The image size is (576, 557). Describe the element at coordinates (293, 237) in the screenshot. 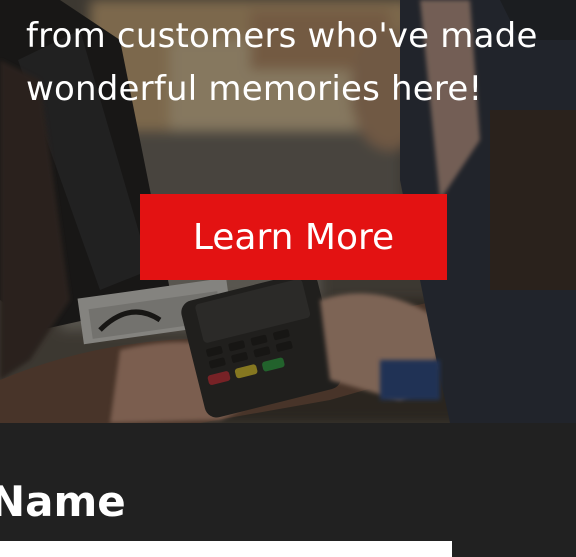

I see `learn-more-button: Learn More` at that location.